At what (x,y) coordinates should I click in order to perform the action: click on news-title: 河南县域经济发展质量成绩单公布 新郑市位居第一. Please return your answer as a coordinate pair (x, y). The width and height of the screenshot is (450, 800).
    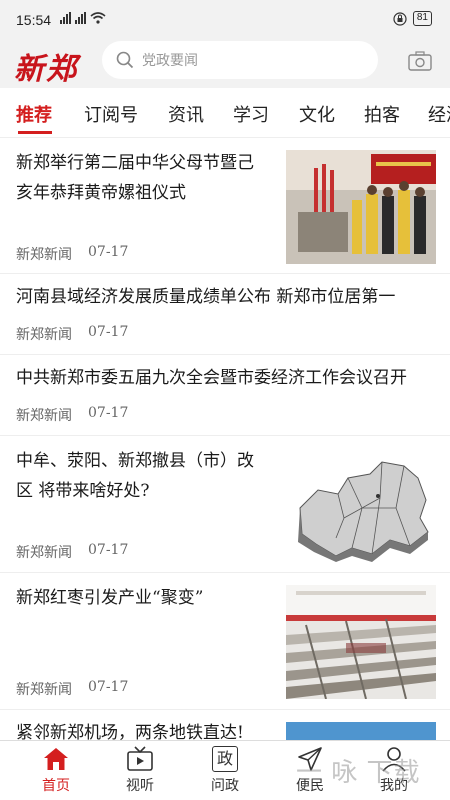
    Looking at the image, I should click on (206, 297).